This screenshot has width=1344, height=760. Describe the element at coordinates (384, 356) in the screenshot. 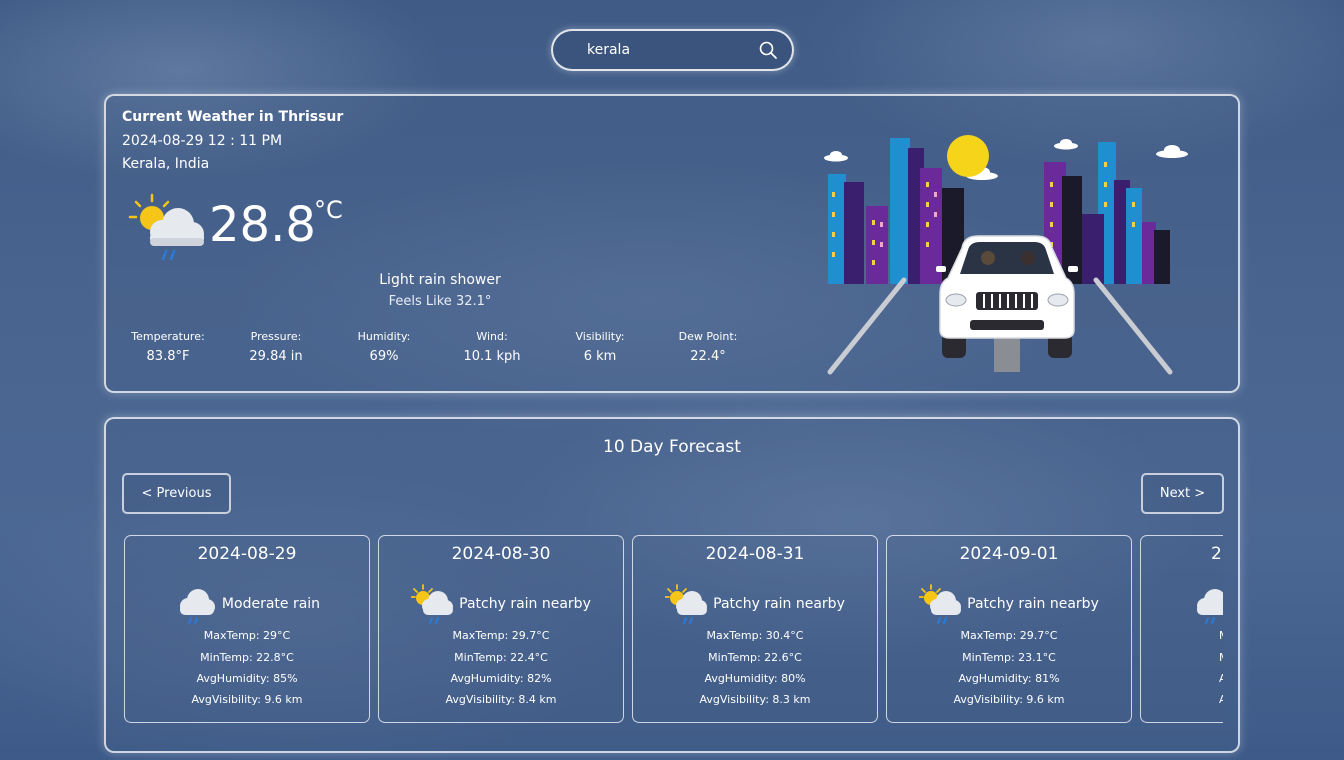

I see `stat-value: 69%` at that location.